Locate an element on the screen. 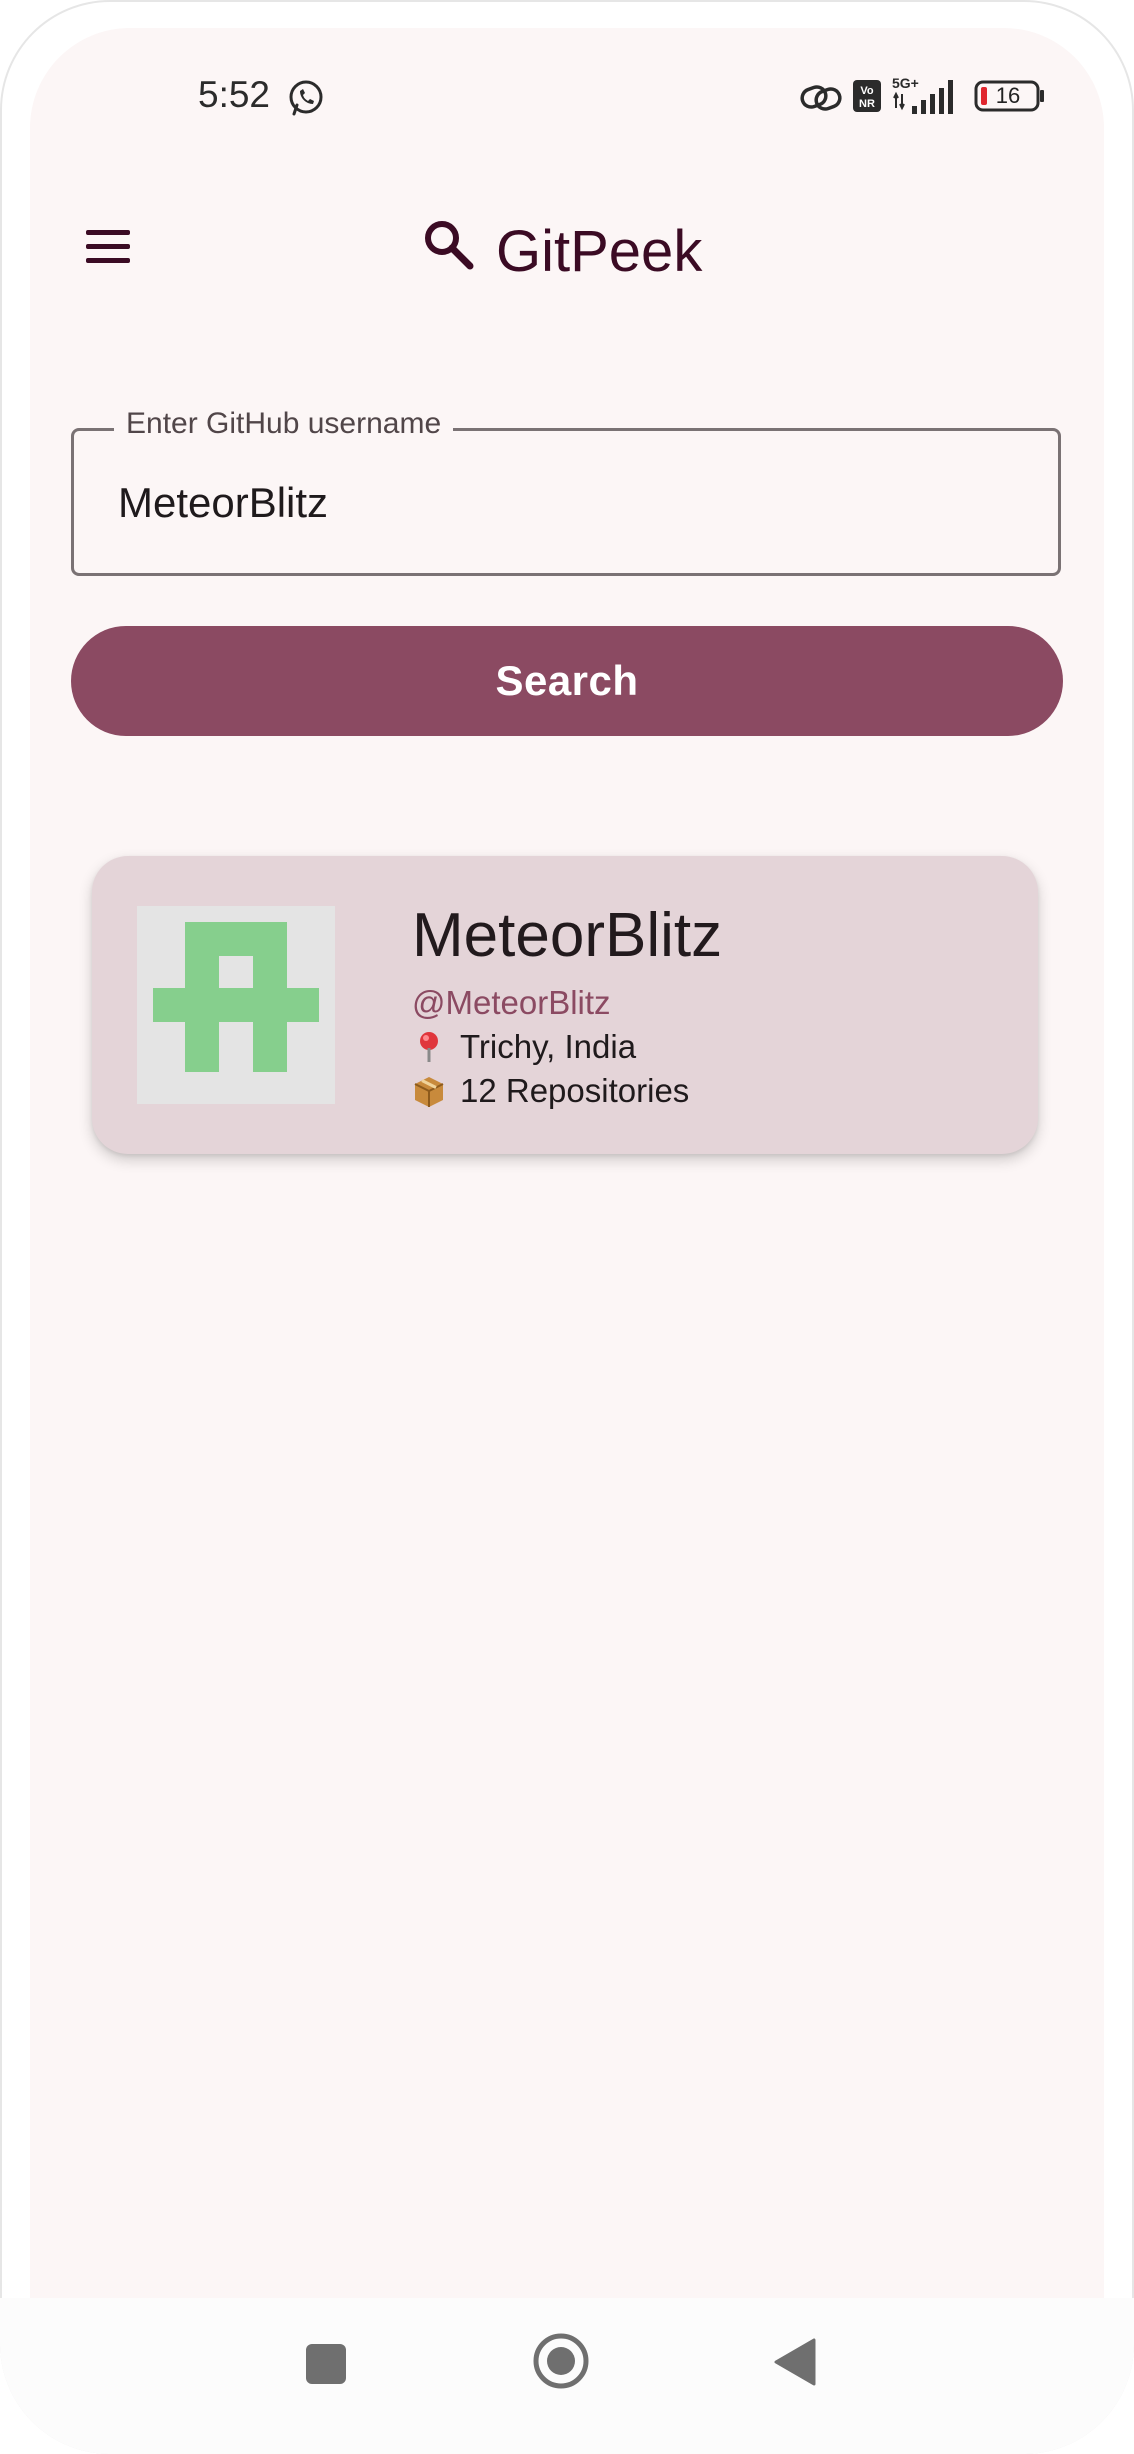  user-location-row: Trichy, India is located at coordinates (524, 1047).